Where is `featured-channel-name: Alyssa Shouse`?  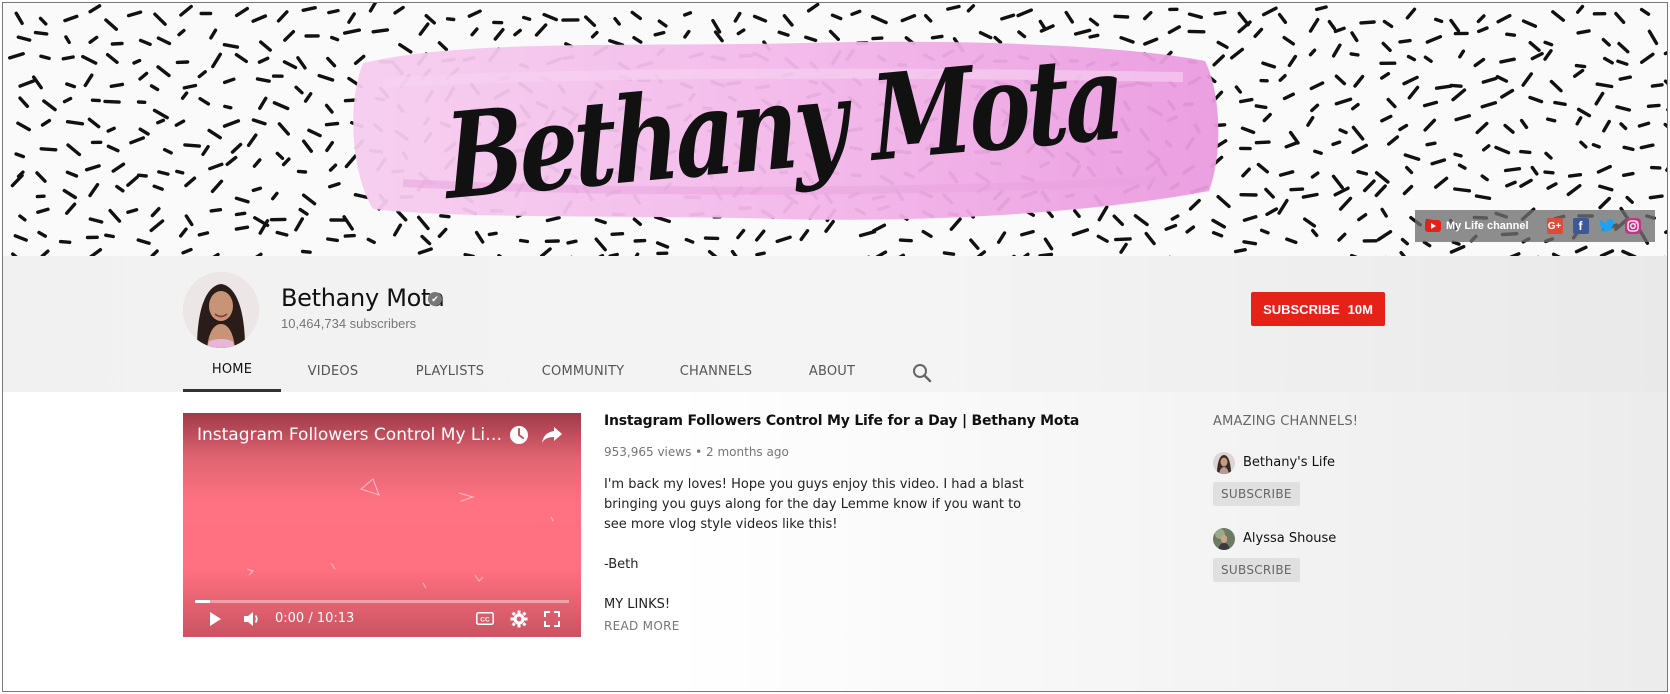 featured-channel-name: Alyssa Shouse is located at coordinates (1289, 538).